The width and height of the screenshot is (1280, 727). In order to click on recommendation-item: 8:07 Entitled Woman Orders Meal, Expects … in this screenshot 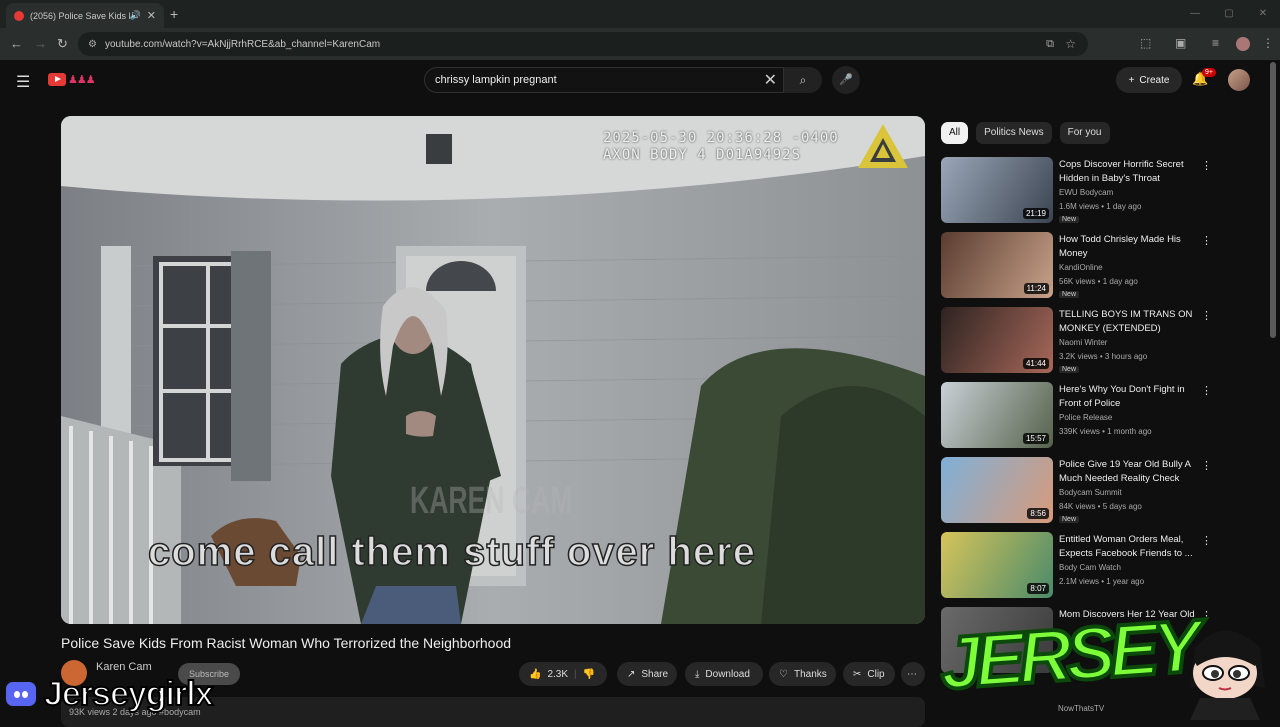, I will do `click(1076, 569)`.